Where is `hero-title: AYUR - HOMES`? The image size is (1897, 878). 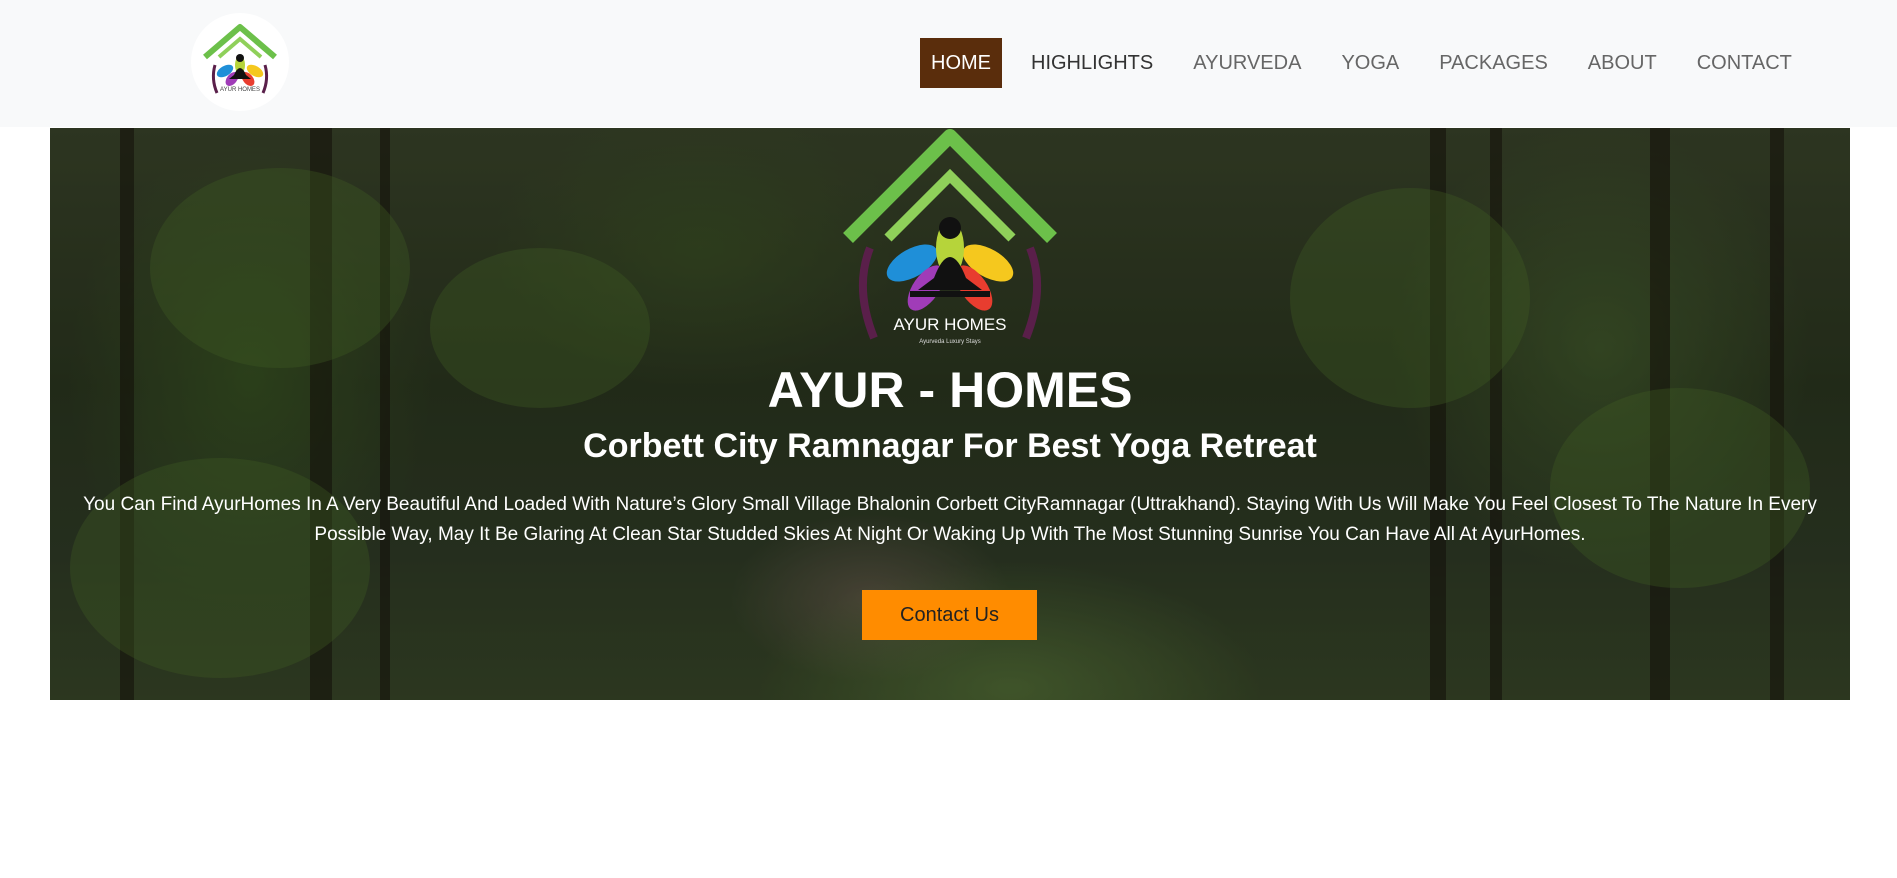
hero-title: AYUR - HOMES is located at coordinates (950, 390).